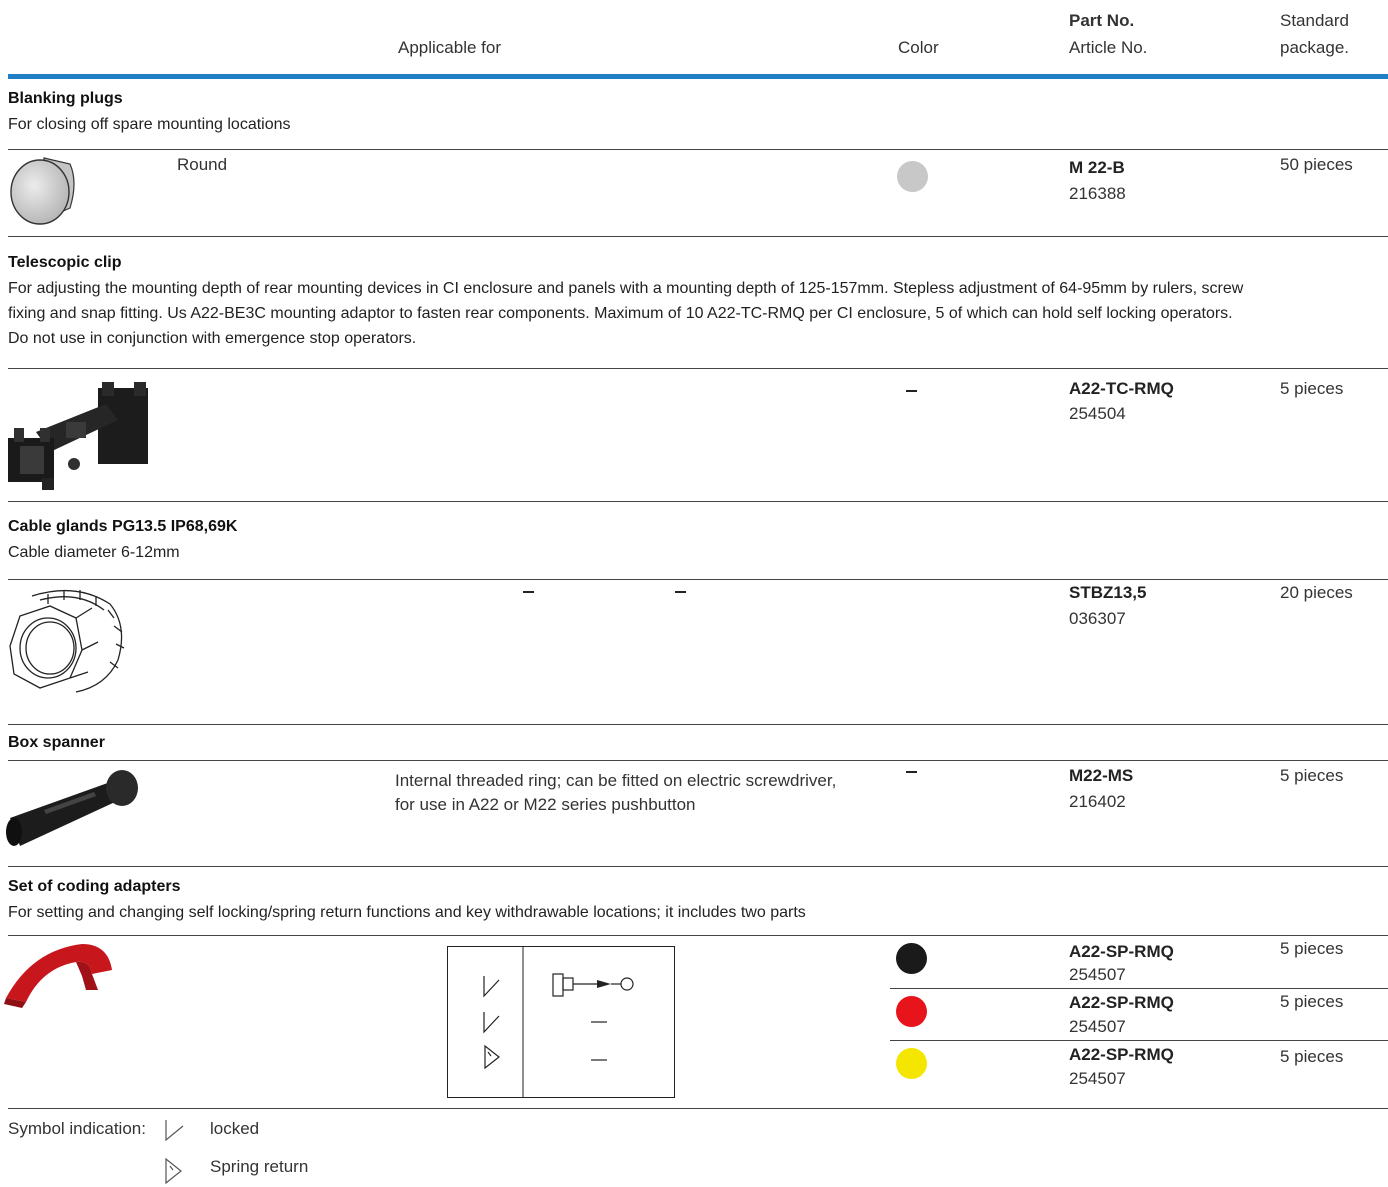 The width and height of the screenshot is (1388, 1187). What do you see at coordinates (77, 1128) in the screenshot?
I see `legend-label: Symbol indication:` at bounding box center [77, 1128].